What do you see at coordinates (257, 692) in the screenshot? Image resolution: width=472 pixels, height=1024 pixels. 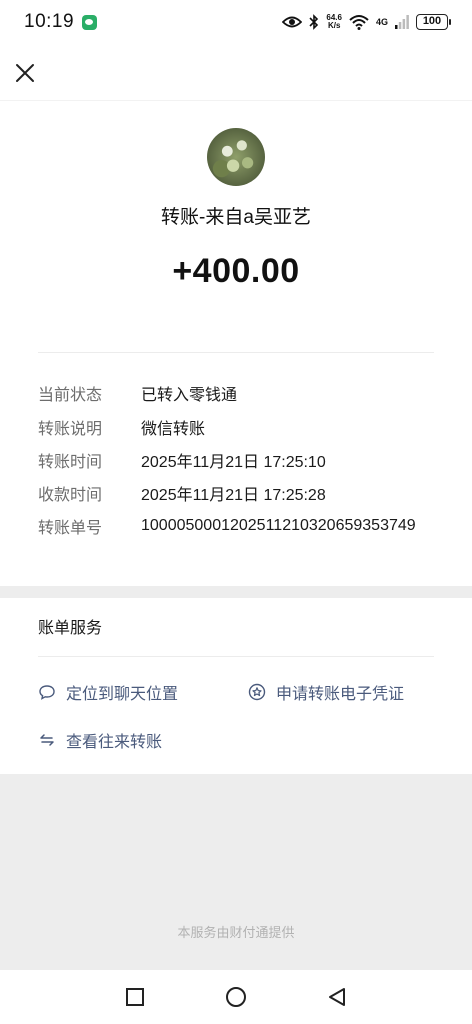 I see `badge-star-icon` at bounding box center [257, 692].